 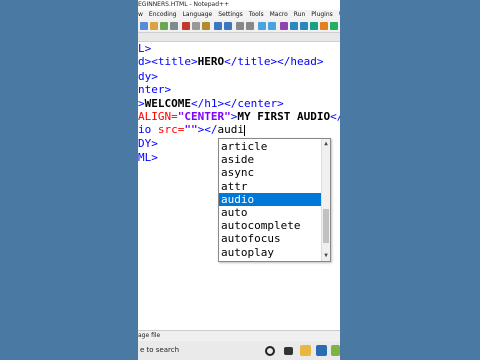 I want to click on autocomplete-item: autoplay, so click(x=271, y=252).